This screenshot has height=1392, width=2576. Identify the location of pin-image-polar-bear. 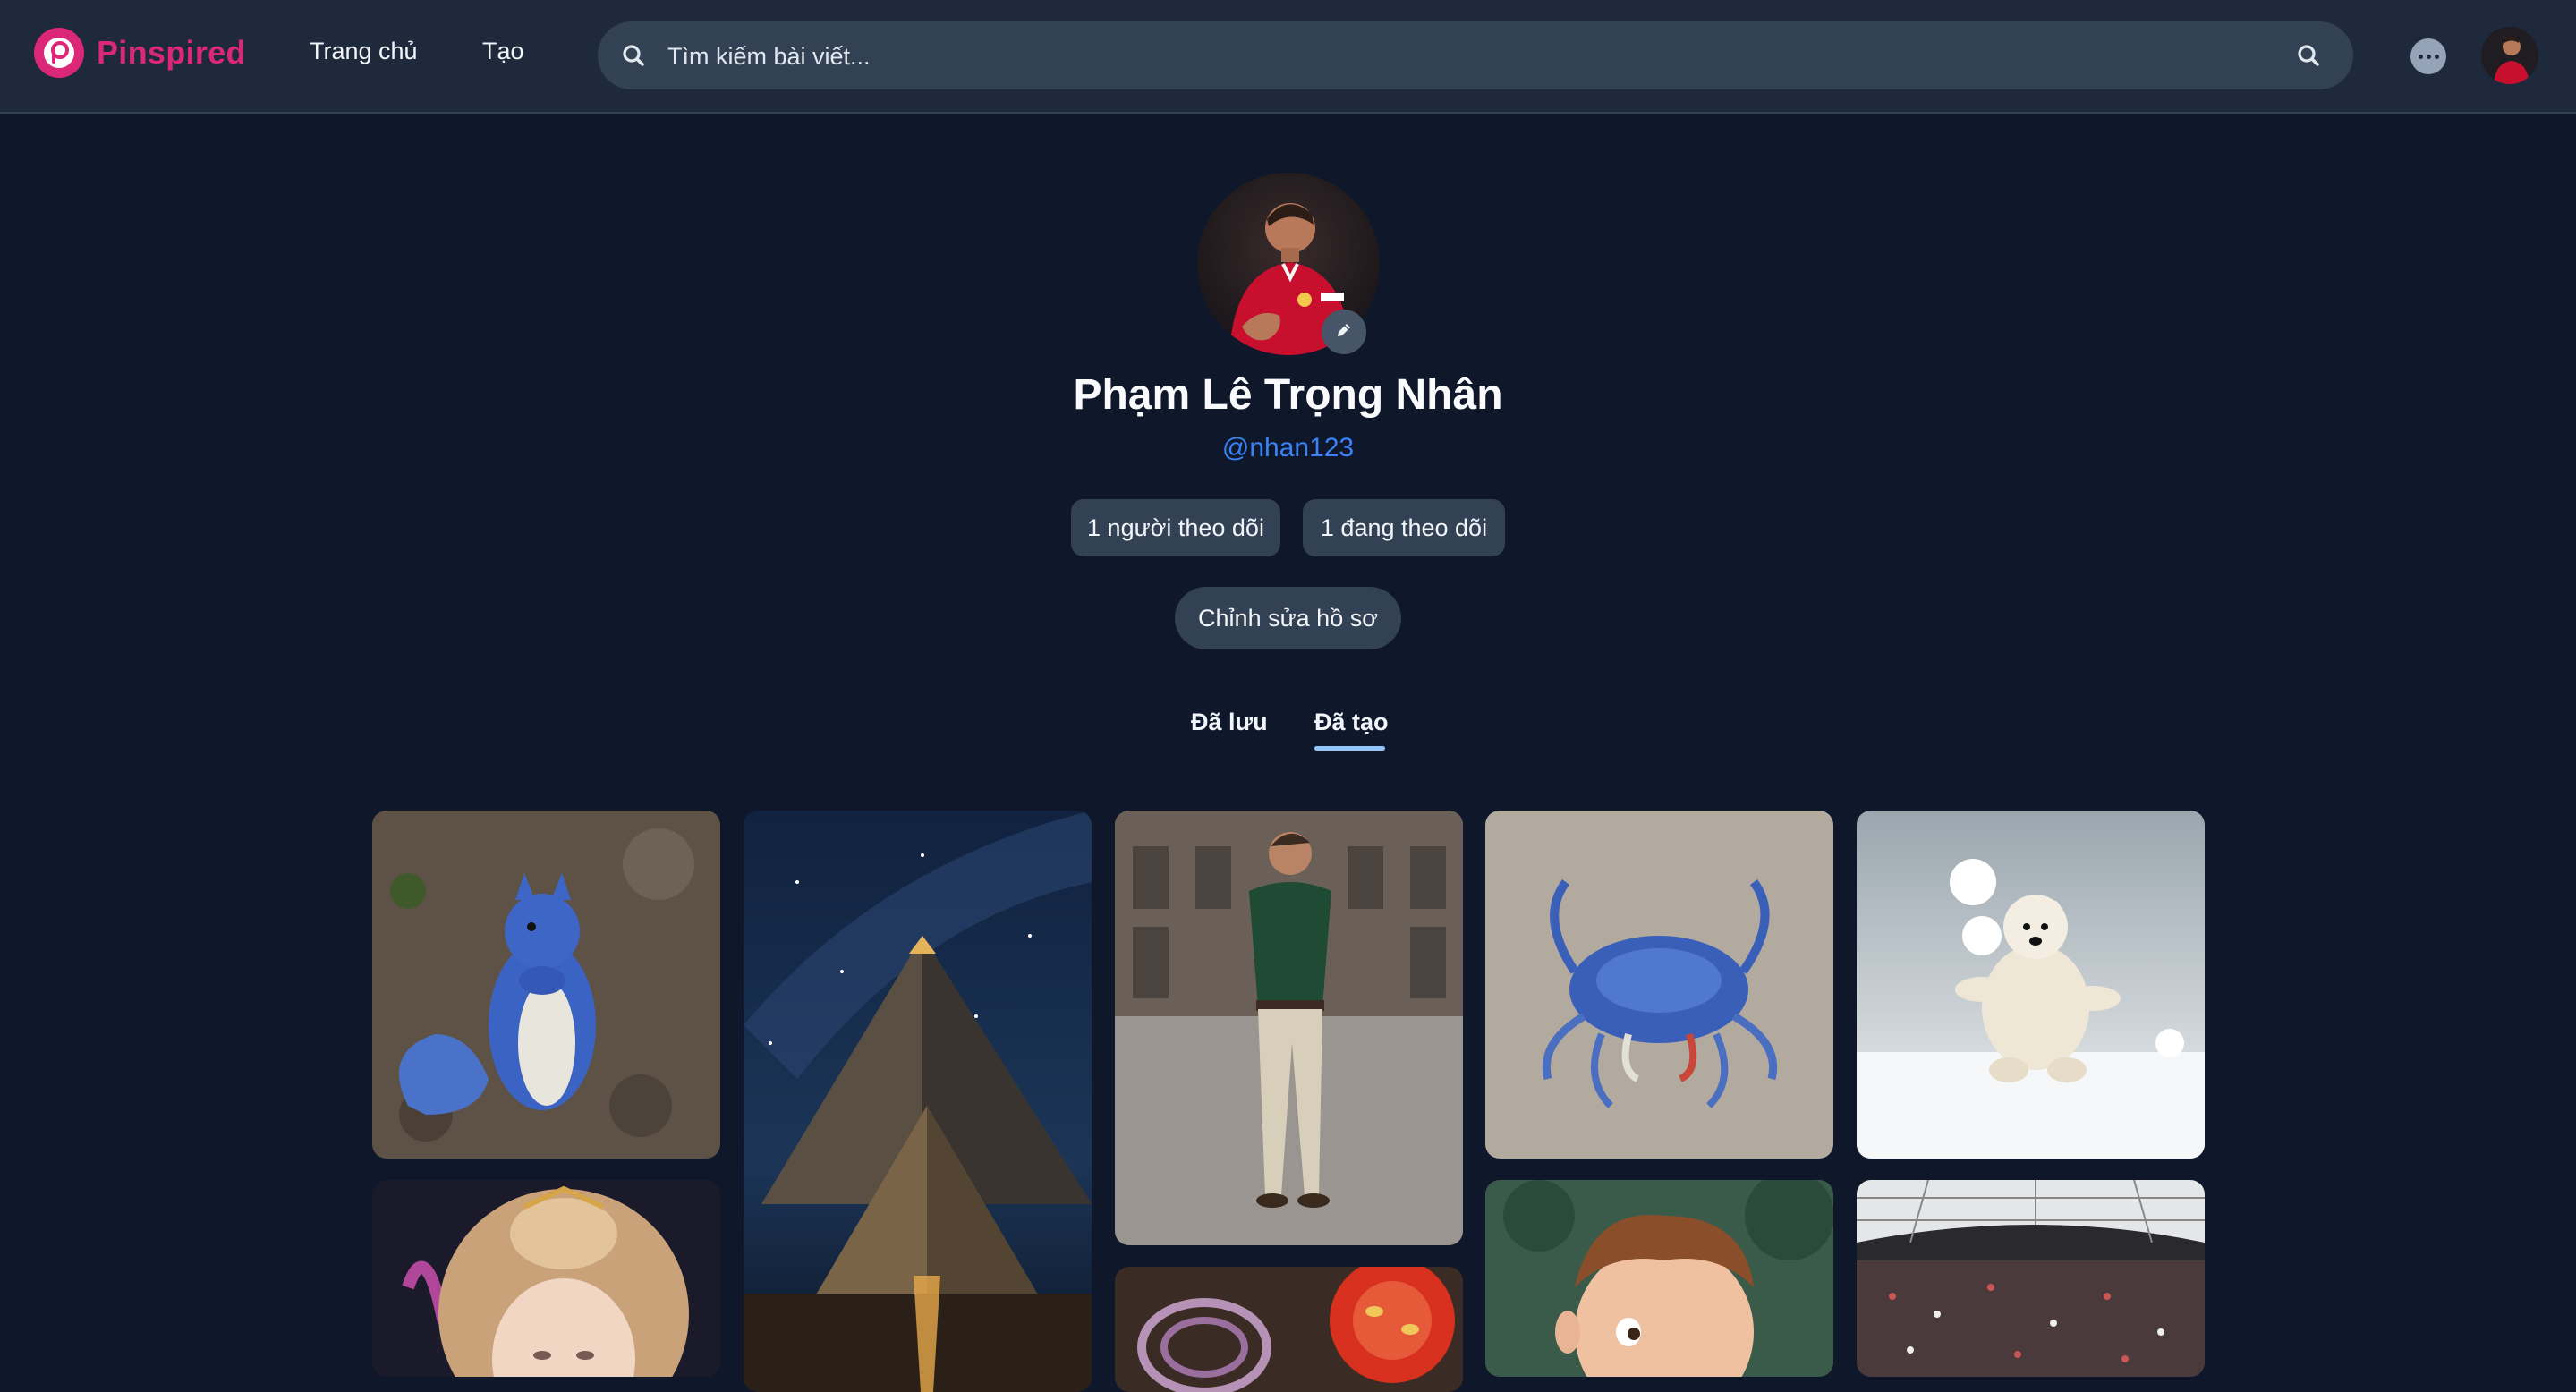
(2031, 985).